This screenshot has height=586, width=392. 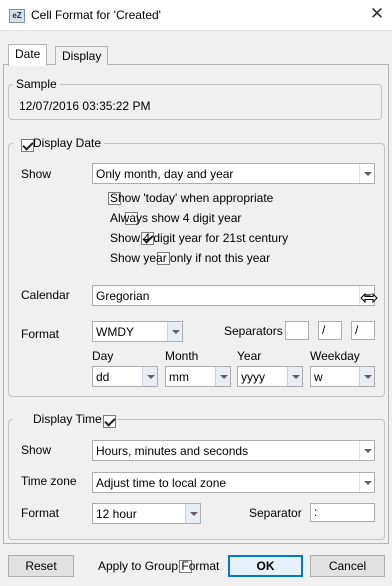 I want to click on four-digit-year-label: Always show 4 digit year, so click(x=176, y=218).